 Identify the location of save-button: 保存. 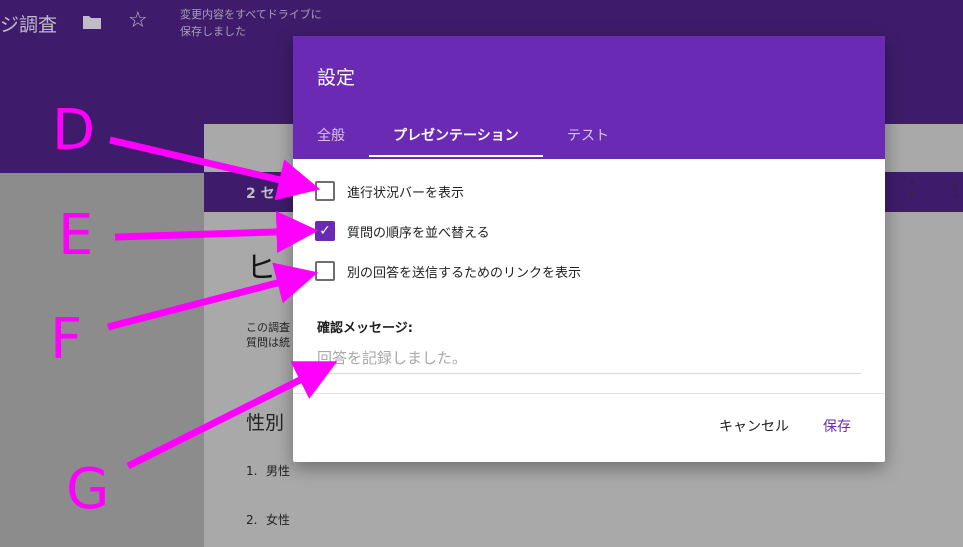
(837, 426).